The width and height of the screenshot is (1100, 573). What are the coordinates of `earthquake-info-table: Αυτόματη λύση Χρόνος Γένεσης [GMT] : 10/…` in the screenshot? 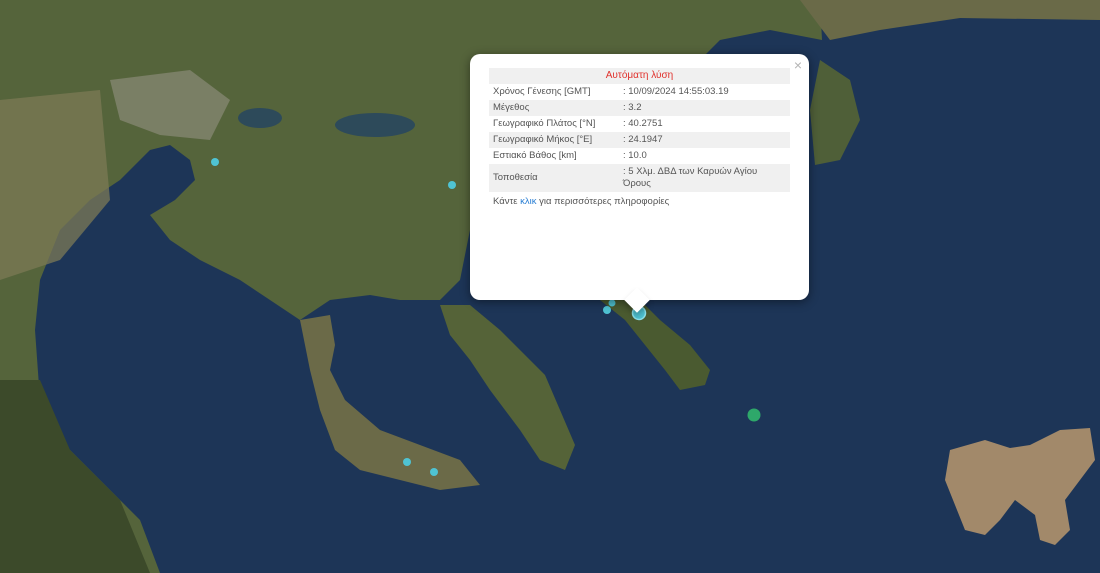 It's located at (639, 130).